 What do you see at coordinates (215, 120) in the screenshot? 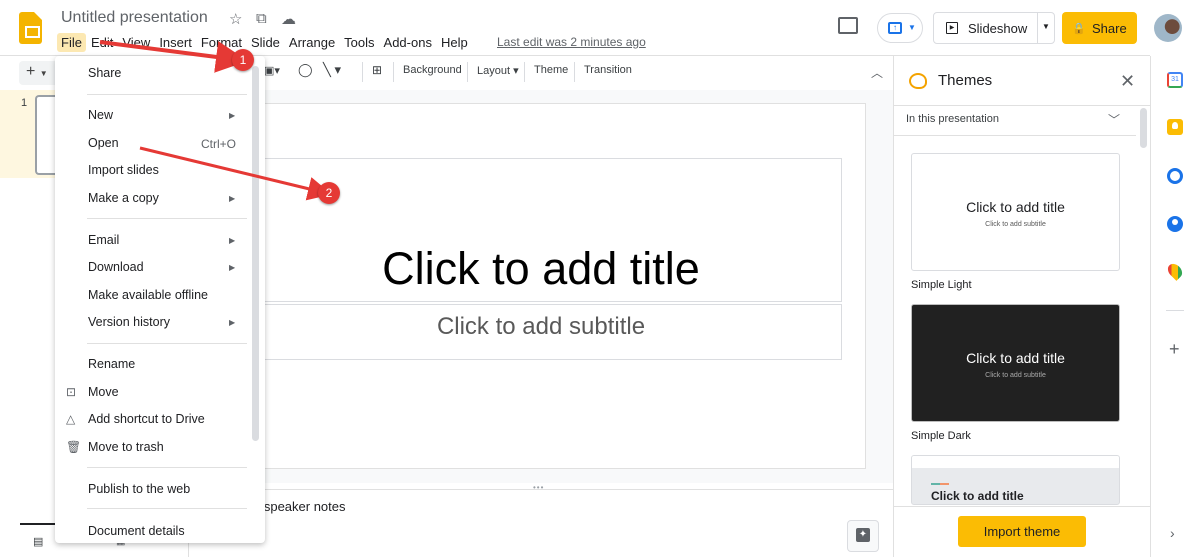
I see `annotation-arrows` at bounding box center [215, 120].